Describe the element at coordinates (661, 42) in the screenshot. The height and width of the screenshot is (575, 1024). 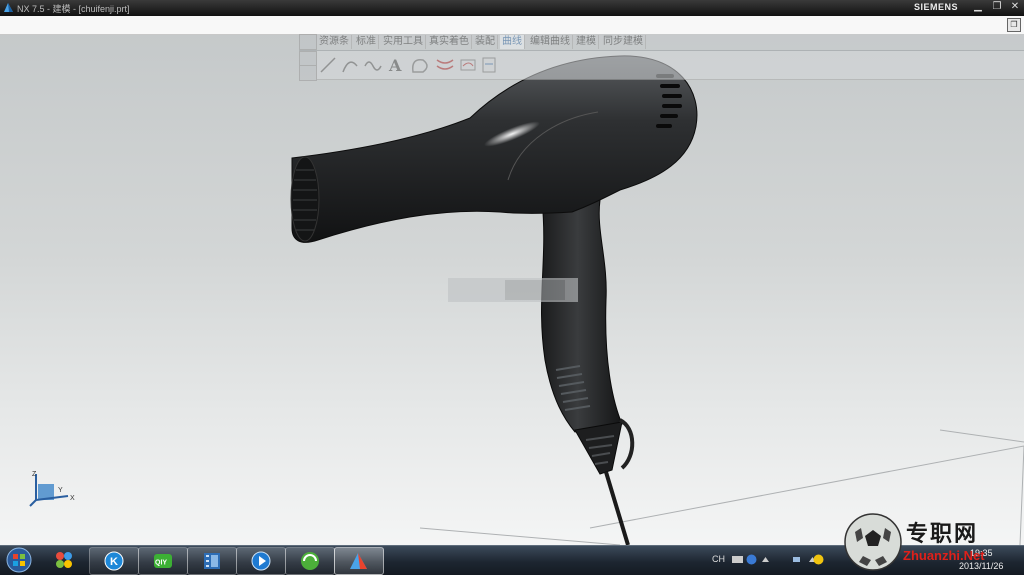
I see `toolbar-tab-row: 资源条 标准 实用工具 真实着色 装配 曲线 编辑曲线 建模 同步建模` at that location.